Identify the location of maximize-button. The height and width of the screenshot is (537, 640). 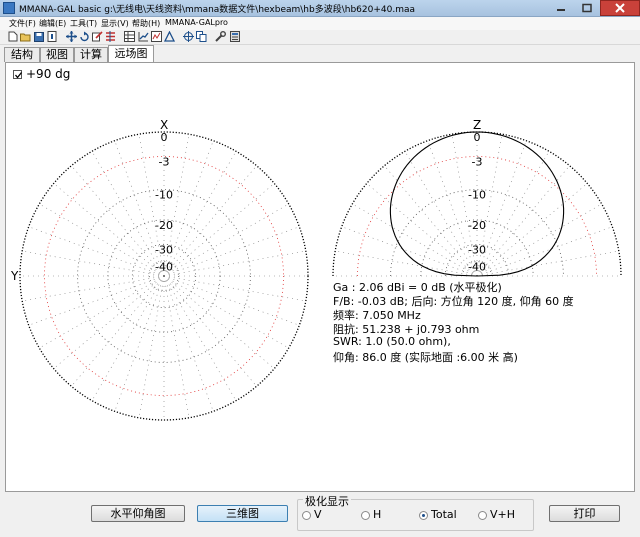
(587, 8).